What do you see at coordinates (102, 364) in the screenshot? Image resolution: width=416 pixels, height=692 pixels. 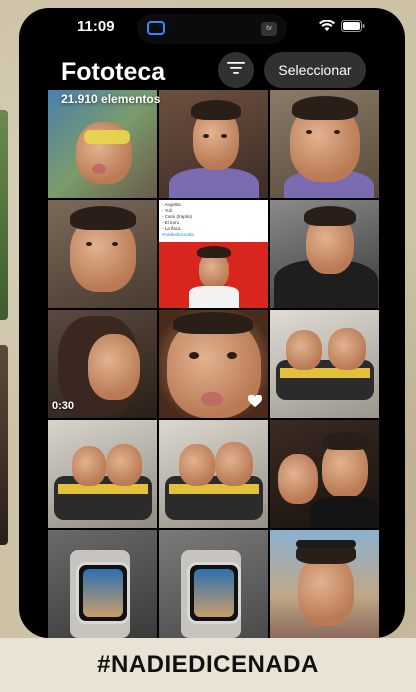 I see `video-thumbnail: 0:30` at bounding box center [102, 364].